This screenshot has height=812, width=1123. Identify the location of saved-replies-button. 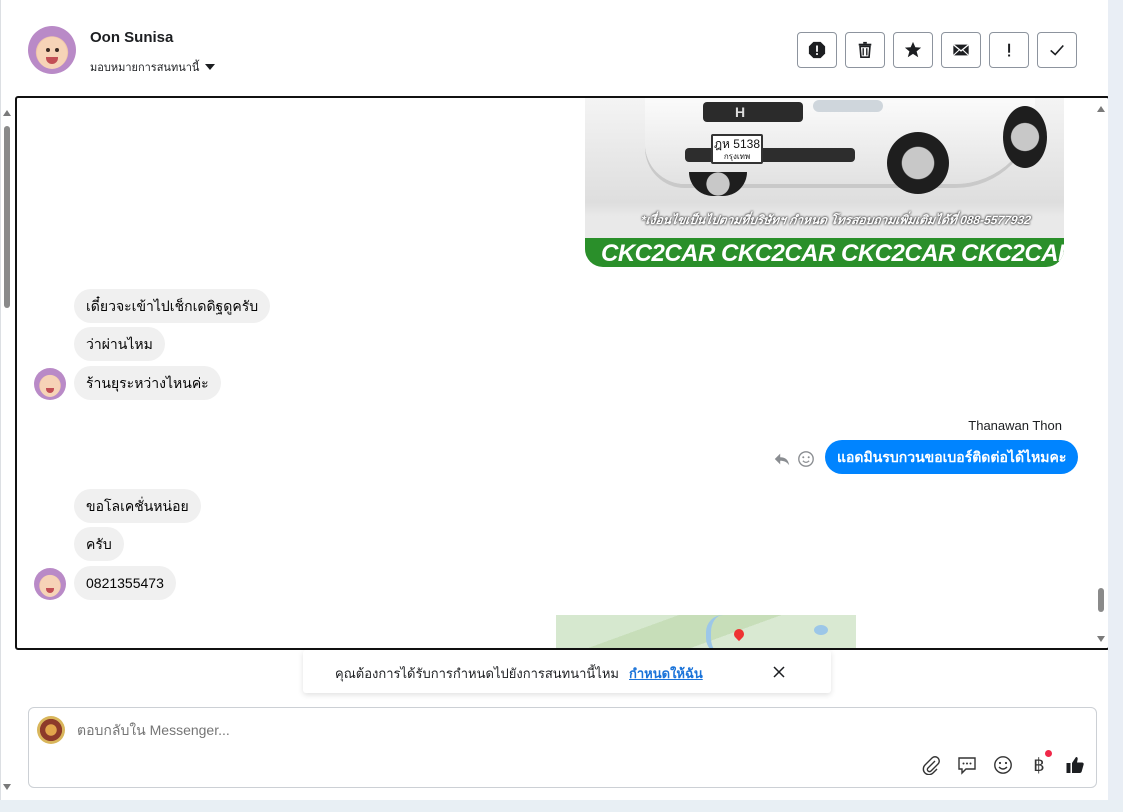
(967, 765).